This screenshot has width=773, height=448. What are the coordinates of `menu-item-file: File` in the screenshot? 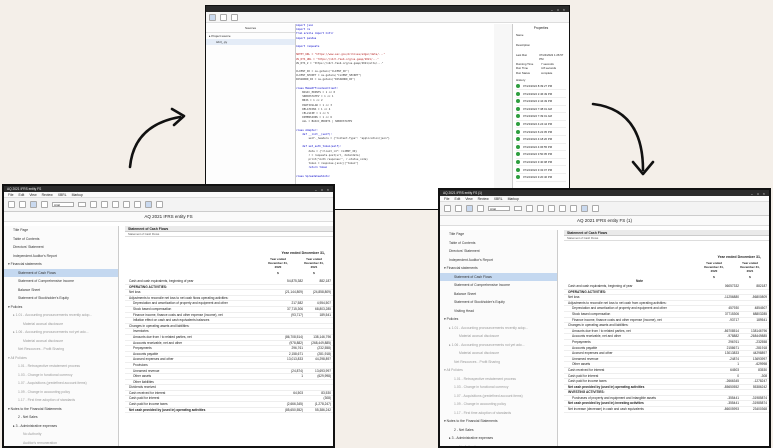 It's located at (10, 195).